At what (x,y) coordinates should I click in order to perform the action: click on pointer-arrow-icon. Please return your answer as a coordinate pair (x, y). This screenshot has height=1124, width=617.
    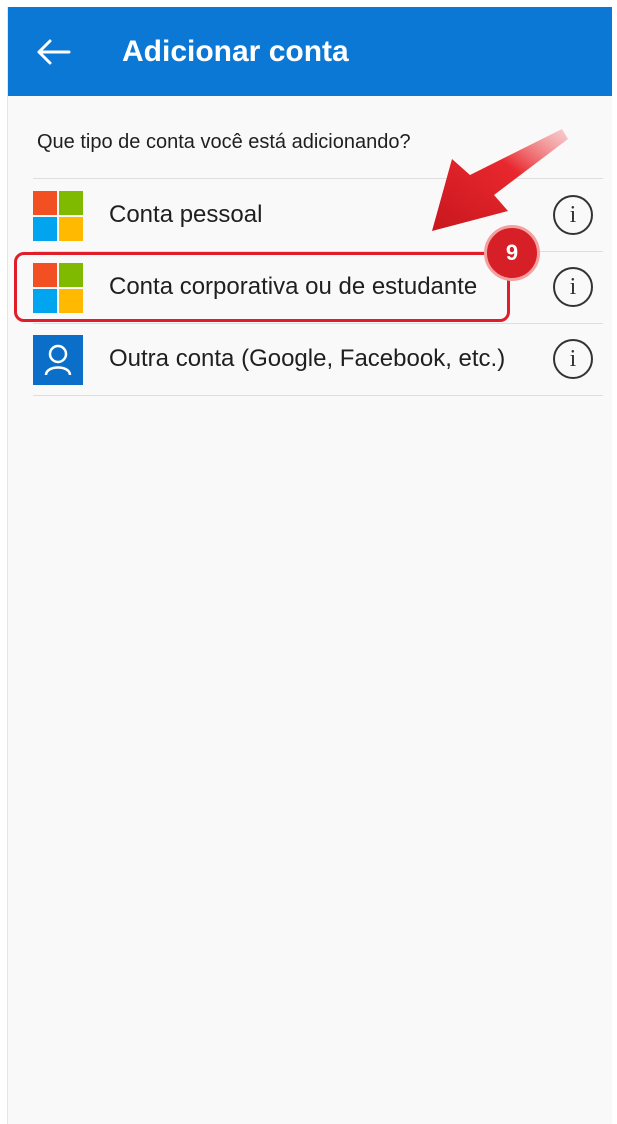
    Looking at the image, I should click on (500, 180).